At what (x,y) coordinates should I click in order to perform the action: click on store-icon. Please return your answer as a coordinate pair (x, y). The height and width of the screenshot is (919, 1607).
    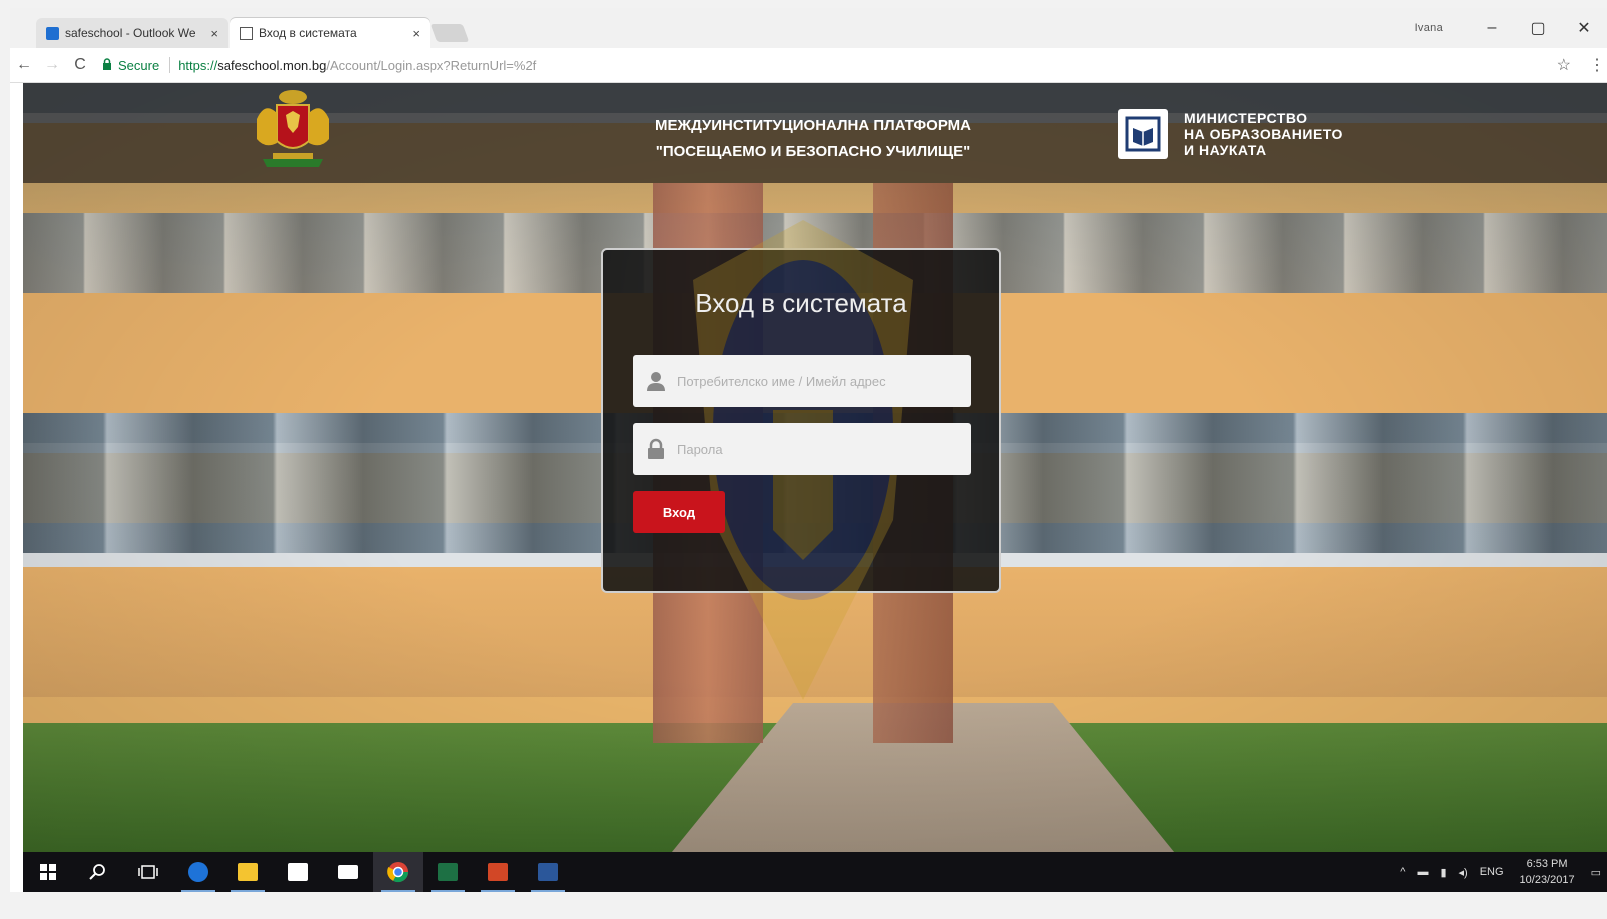
    Looking at the image, I should click on (298, 872).